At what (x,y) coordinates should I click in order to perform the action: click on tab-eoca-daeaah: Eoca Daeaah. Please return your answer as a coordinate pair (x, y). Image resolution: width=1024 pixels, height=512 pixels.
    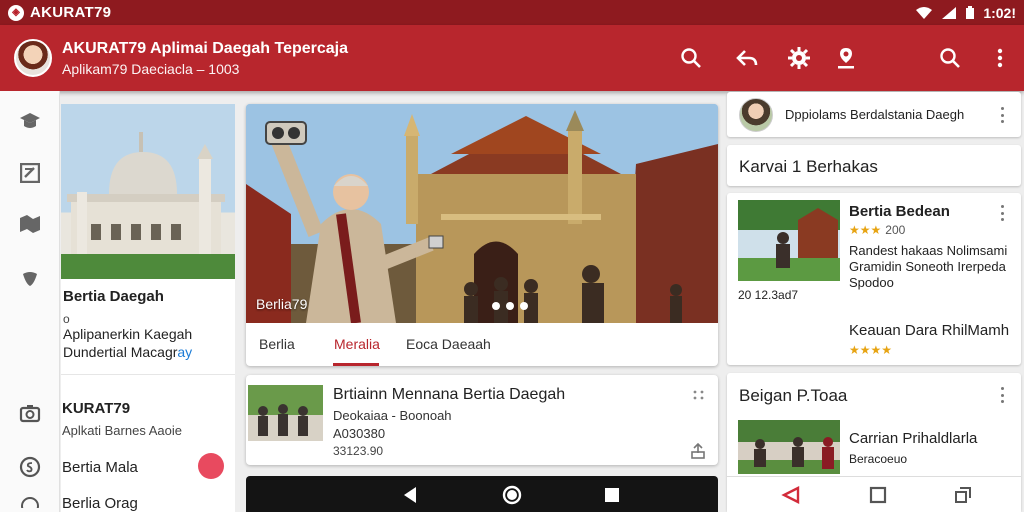
    Looking at the image, I should click on (448, 344).